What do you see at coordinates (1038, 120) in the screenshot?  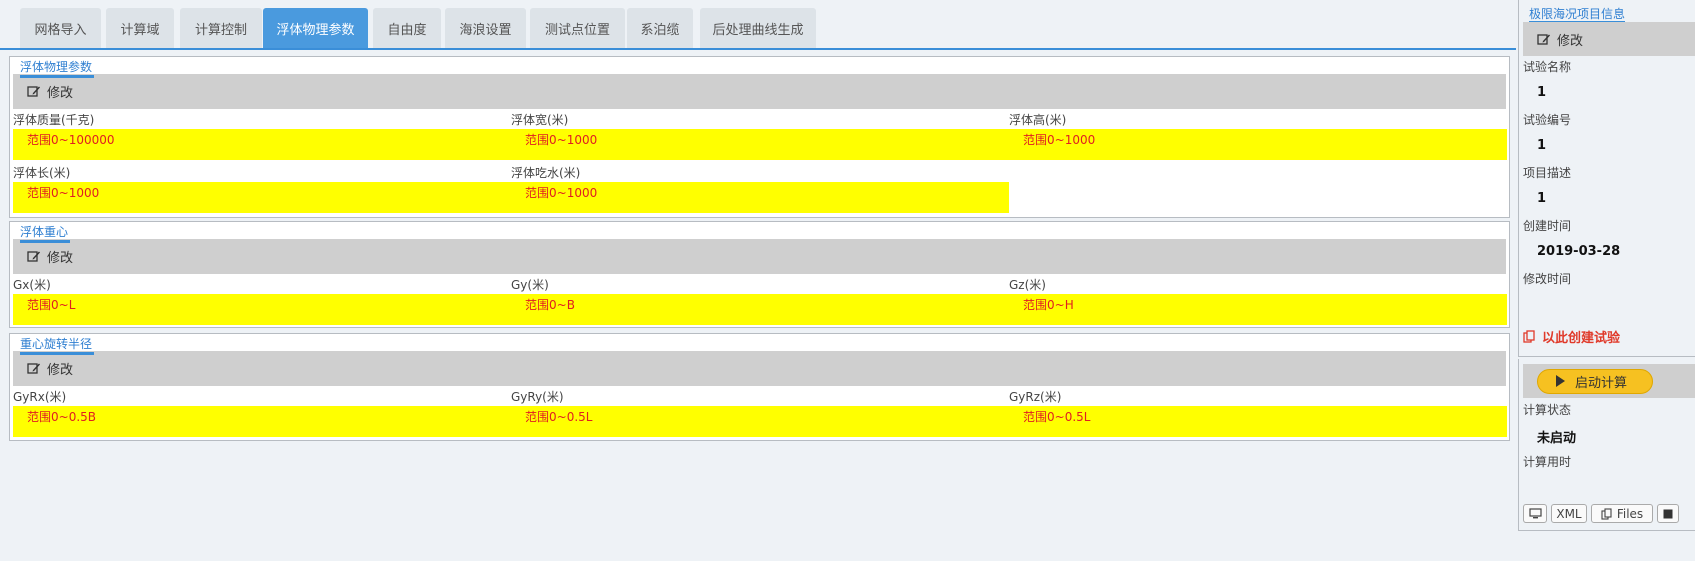 I see `height-label: 浮体高(米)` at bounding box center [1038, 120].